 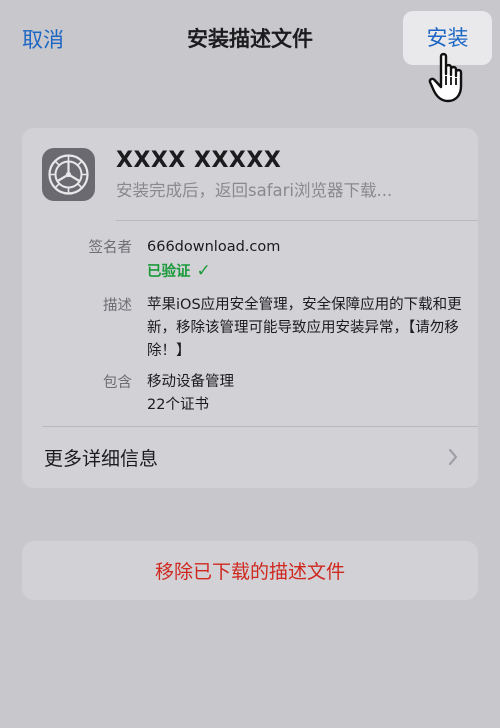 I want to click on more-details-label: 更多详细信息, so click(x=101, y=459).